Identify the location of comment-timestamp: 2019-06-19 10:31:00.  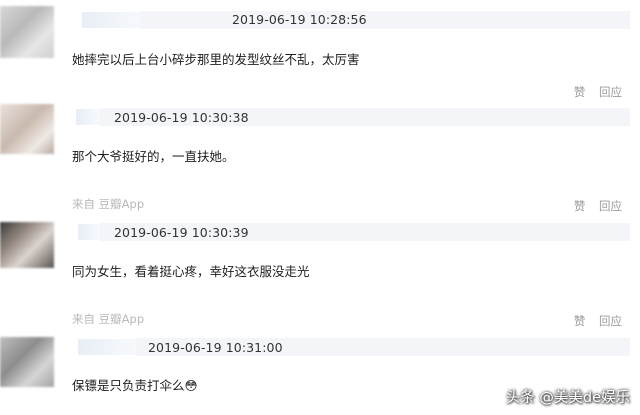
(215, 347).